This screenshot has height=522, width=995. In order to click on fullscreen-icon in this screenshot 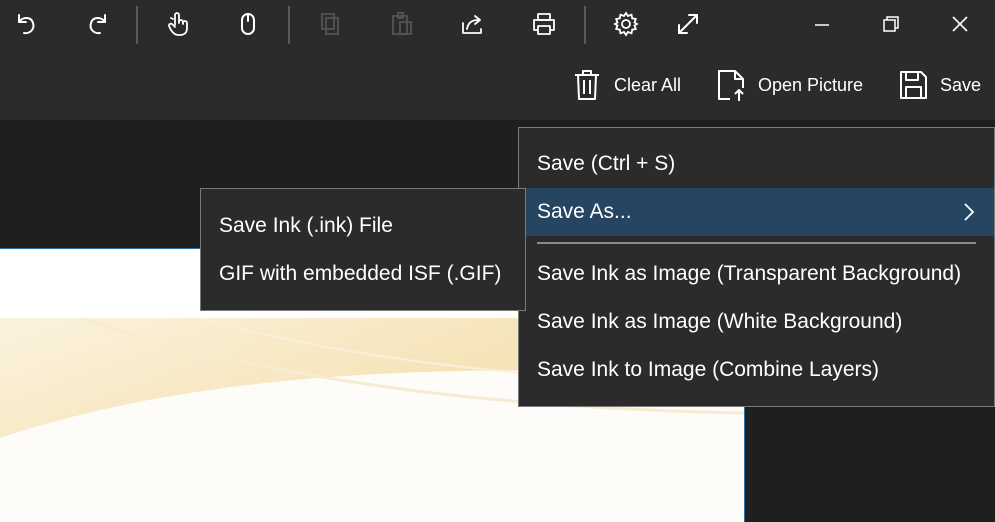, I will do `click(688, 24)`.